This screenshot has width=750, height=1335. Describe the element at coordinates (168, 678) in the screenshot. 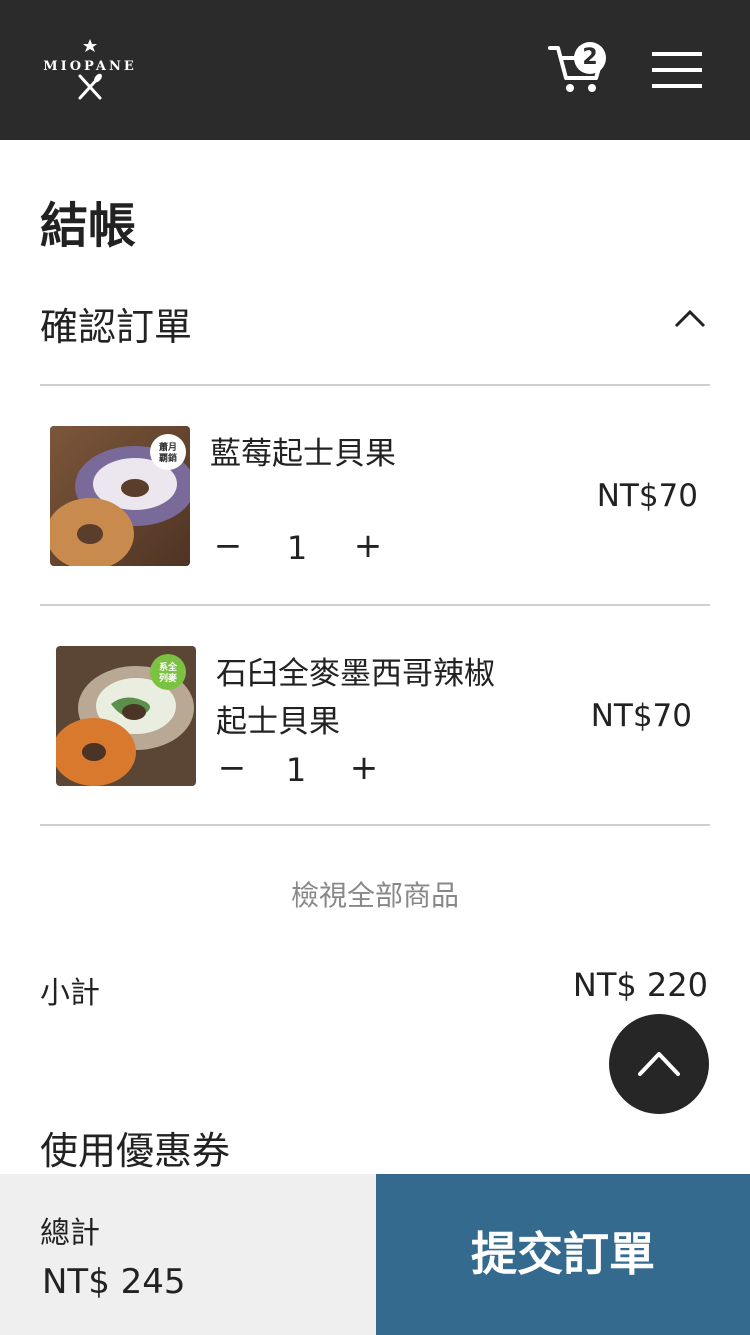

I see `badge-text-line2: 列麥` at that location.